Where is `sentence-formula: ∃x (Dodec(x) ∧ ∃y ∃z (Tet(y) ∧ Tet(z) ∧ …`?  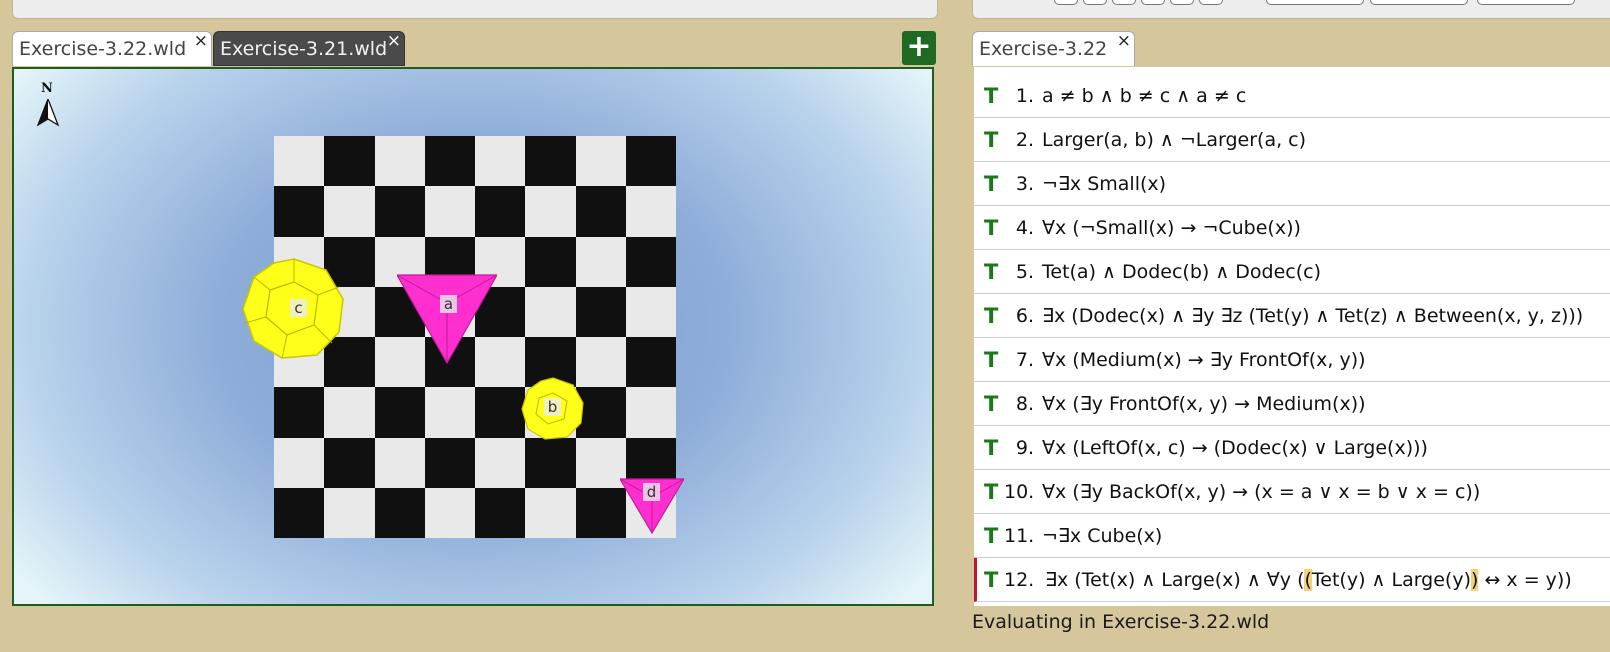 sentence-formula: ∃x (Dodec(x) ∧ ∃y ∃z (Tet(y) ∧ Tet(z) ∧ … is located at coordinates (1312, 316).